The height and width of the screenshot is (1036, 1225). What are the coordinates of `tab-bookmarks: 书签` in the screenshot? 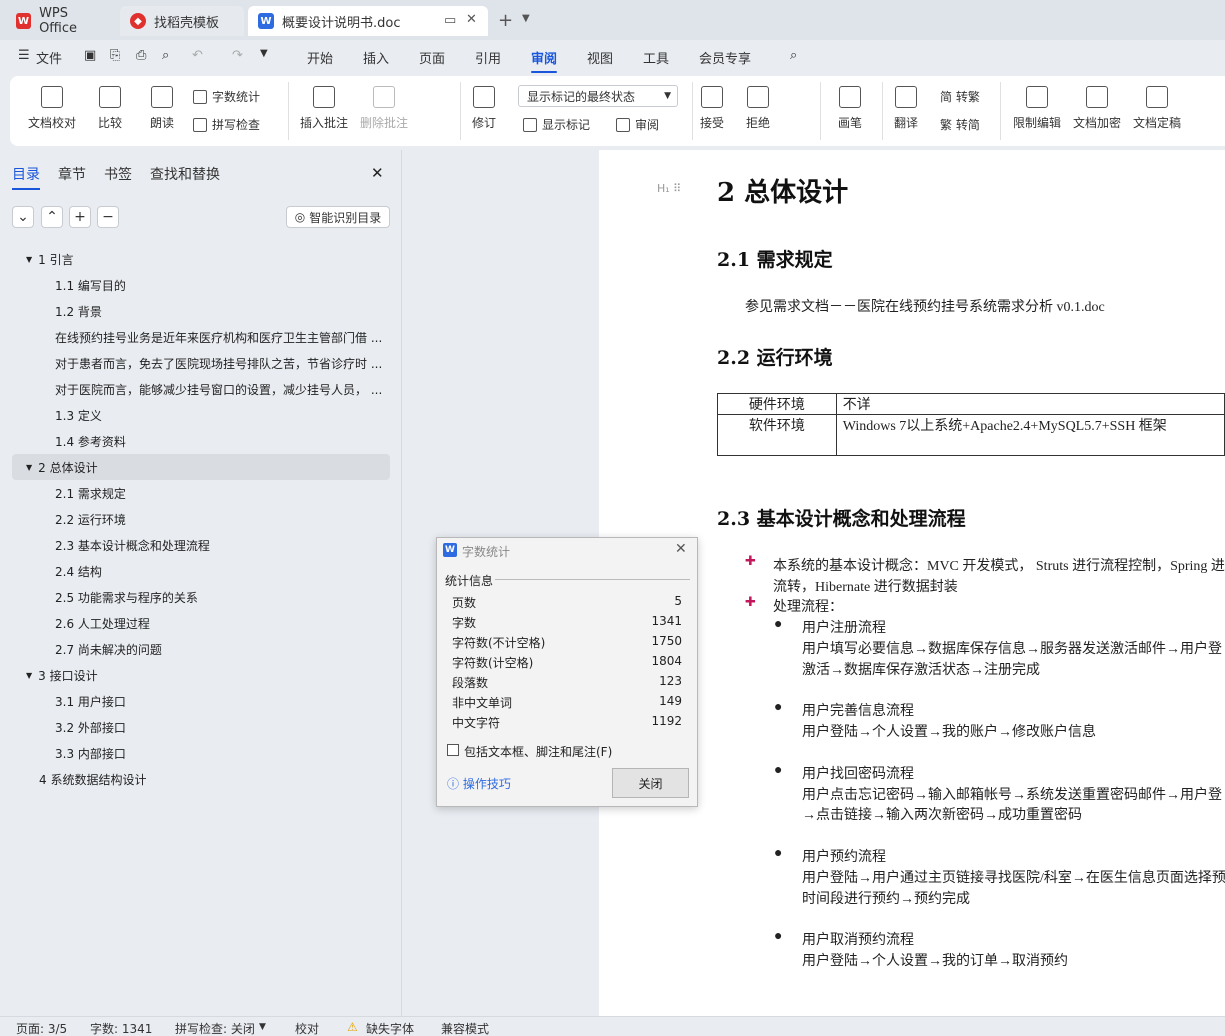 It's located at (118, 174).